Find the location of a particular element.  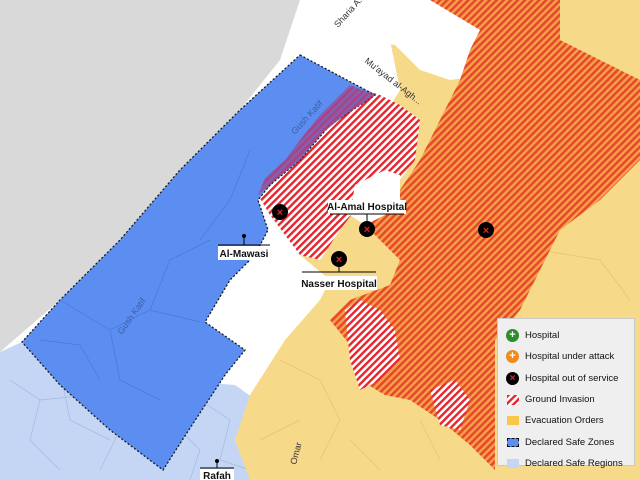

legend-item-declared-safe-zones: Declared Safe Zones is located at coordinates (567, 441).